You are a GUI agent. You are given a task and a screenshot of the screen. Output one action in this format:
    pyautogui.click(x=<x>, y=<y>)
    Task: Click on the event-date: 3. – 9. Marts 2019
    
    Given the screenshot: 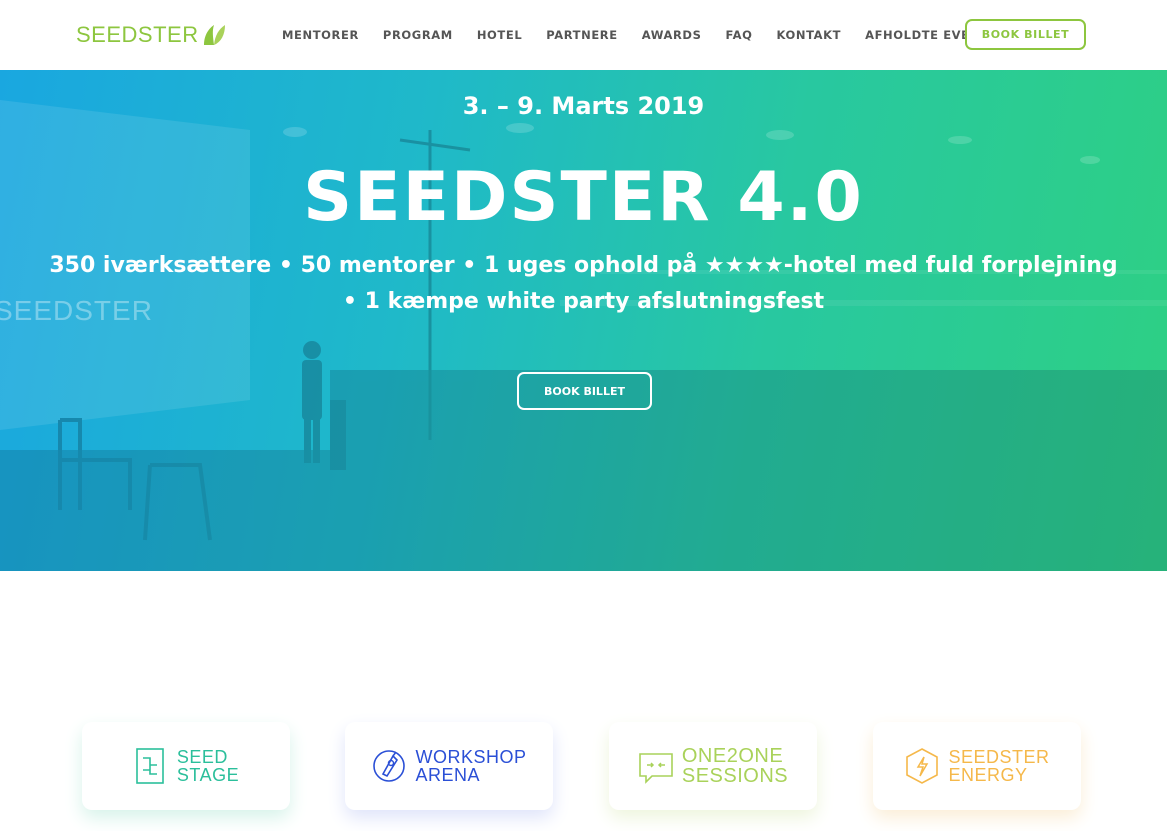 What is the action you would take?
    pyautogui.click(x=583, y=106)
    